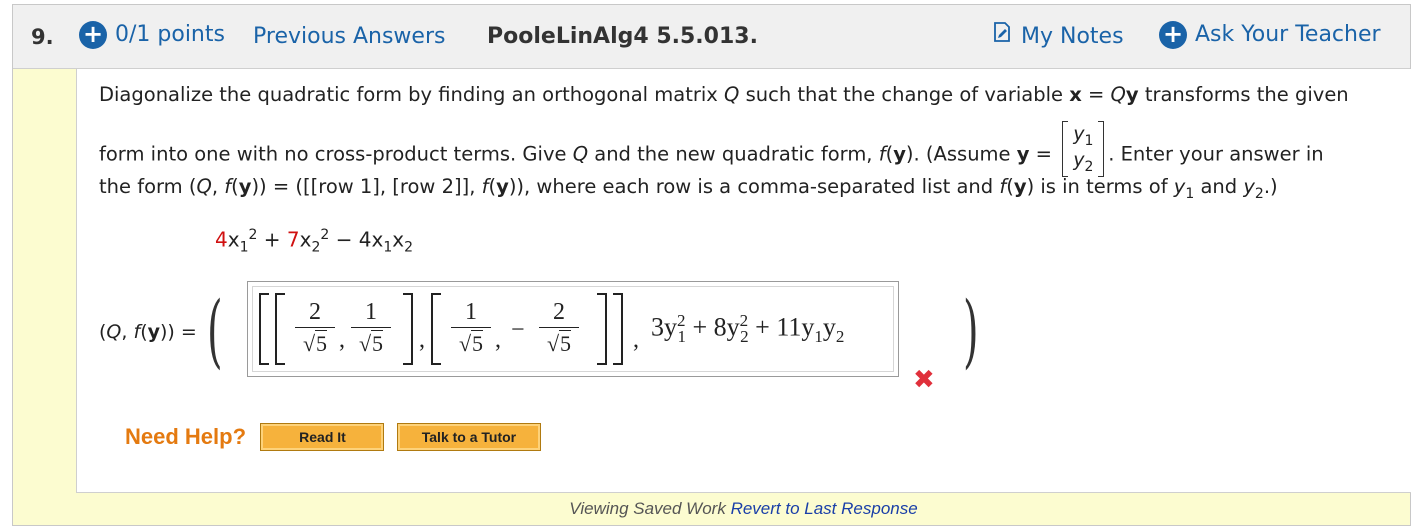  I want to click on points-link: +0/1 points, so click(152, 35).